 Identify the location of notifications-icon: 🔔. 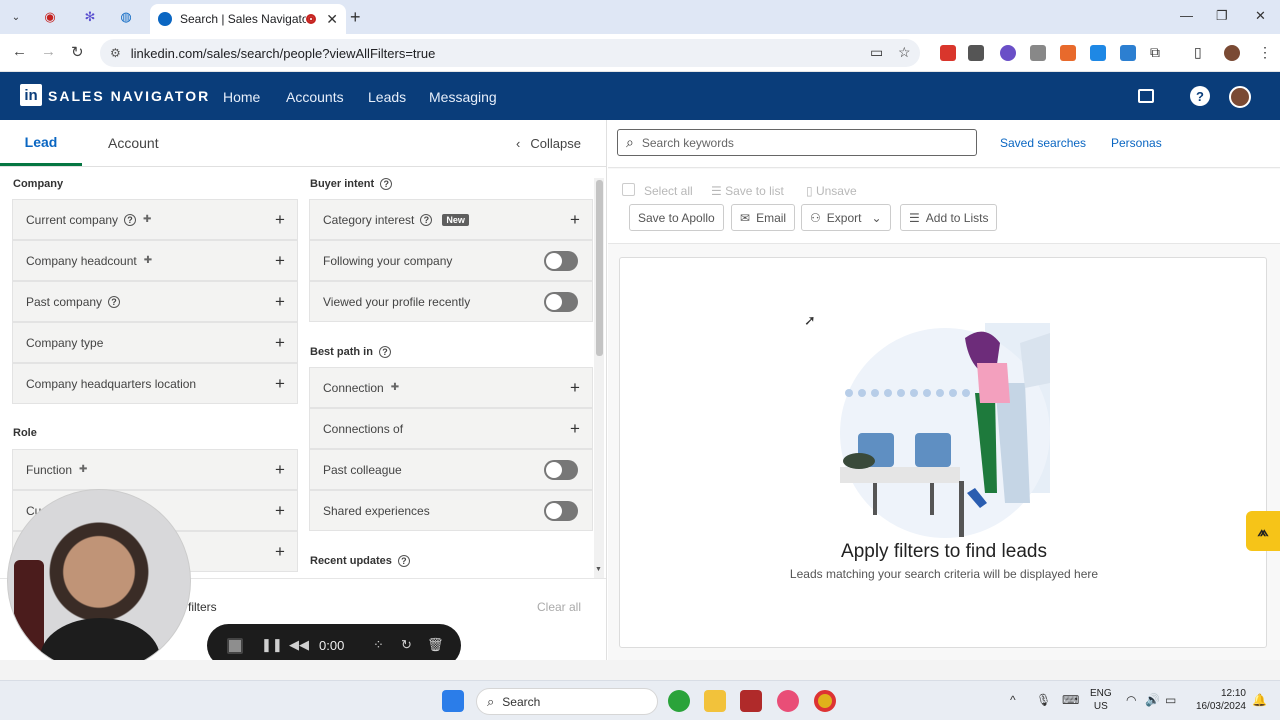
(1259, 700).